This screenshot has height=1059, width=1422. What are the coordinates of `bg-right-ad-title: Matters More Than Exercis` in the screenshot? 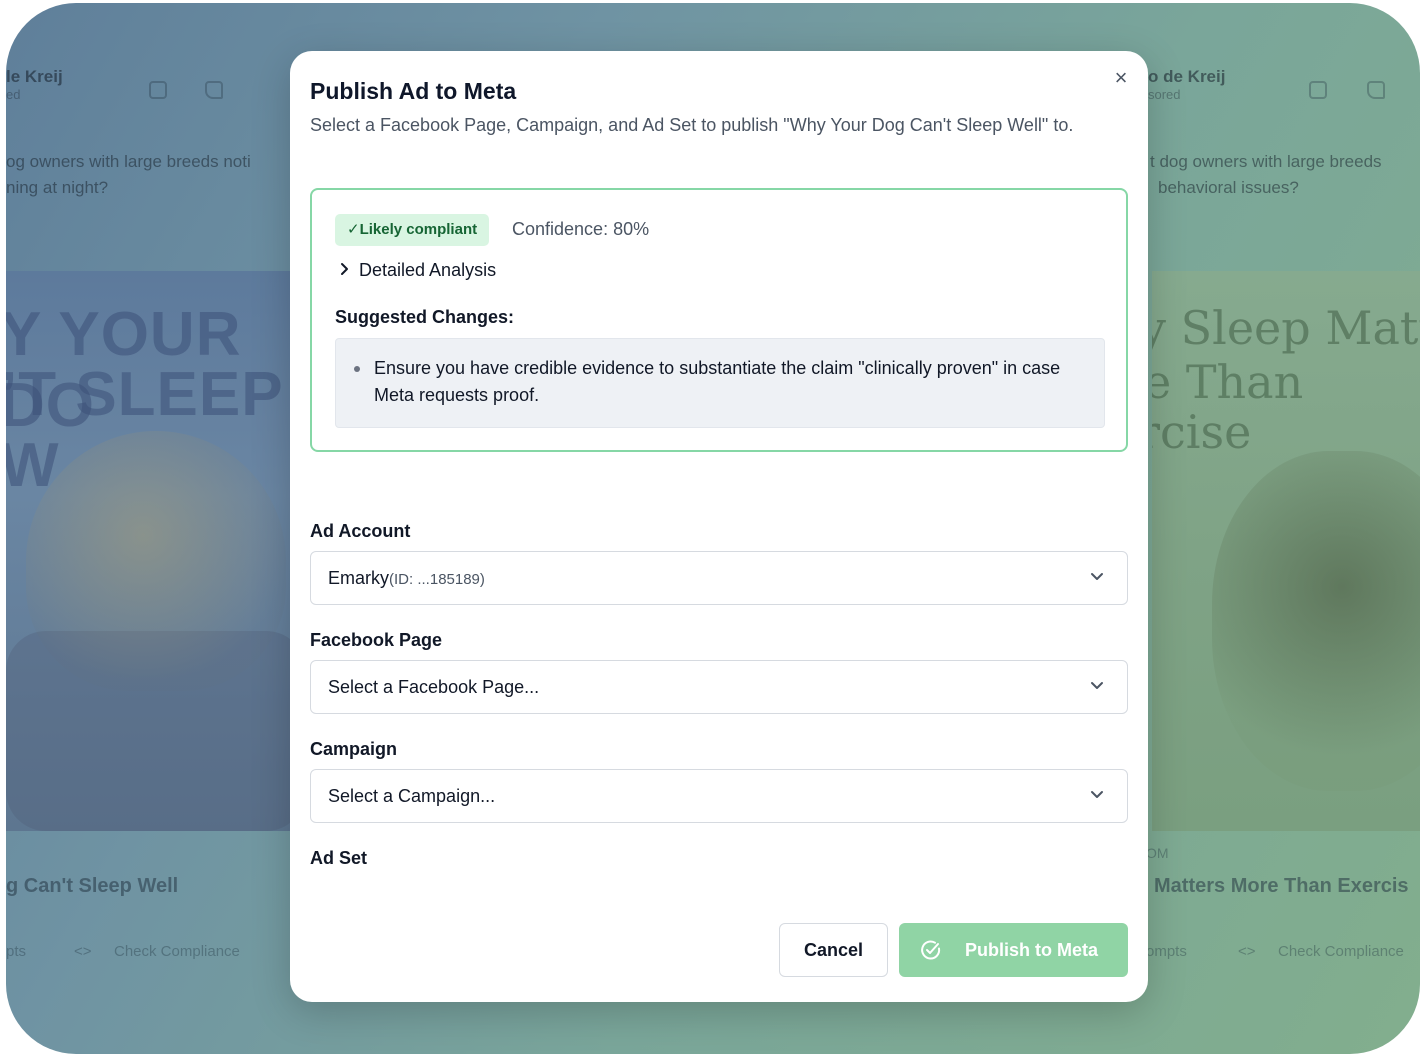 It's located at (1281, 886).